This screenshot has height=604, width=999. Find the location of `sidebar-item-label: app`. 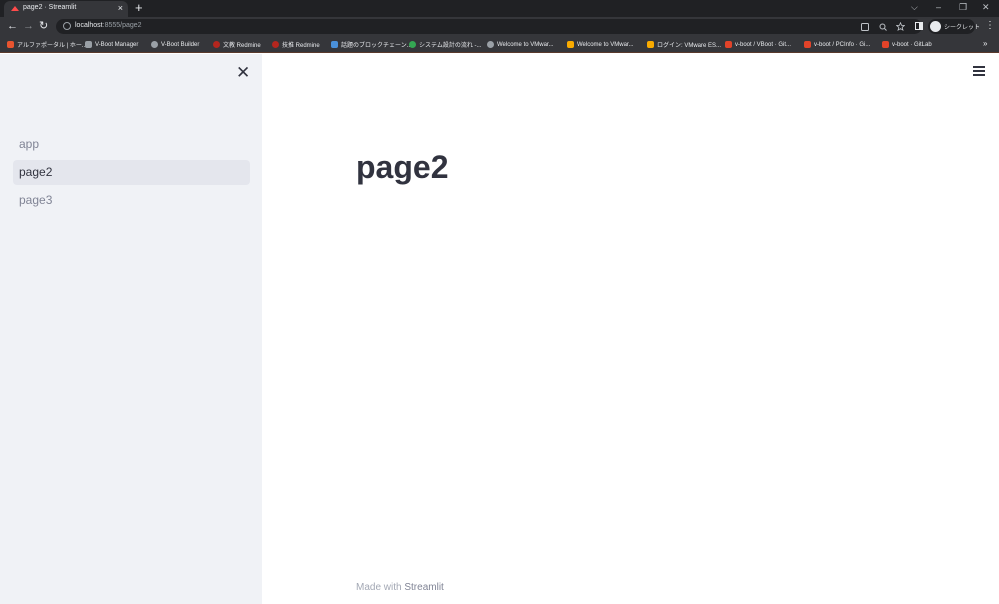

sidebar-item-label: app is located at coordinates (29, 144).